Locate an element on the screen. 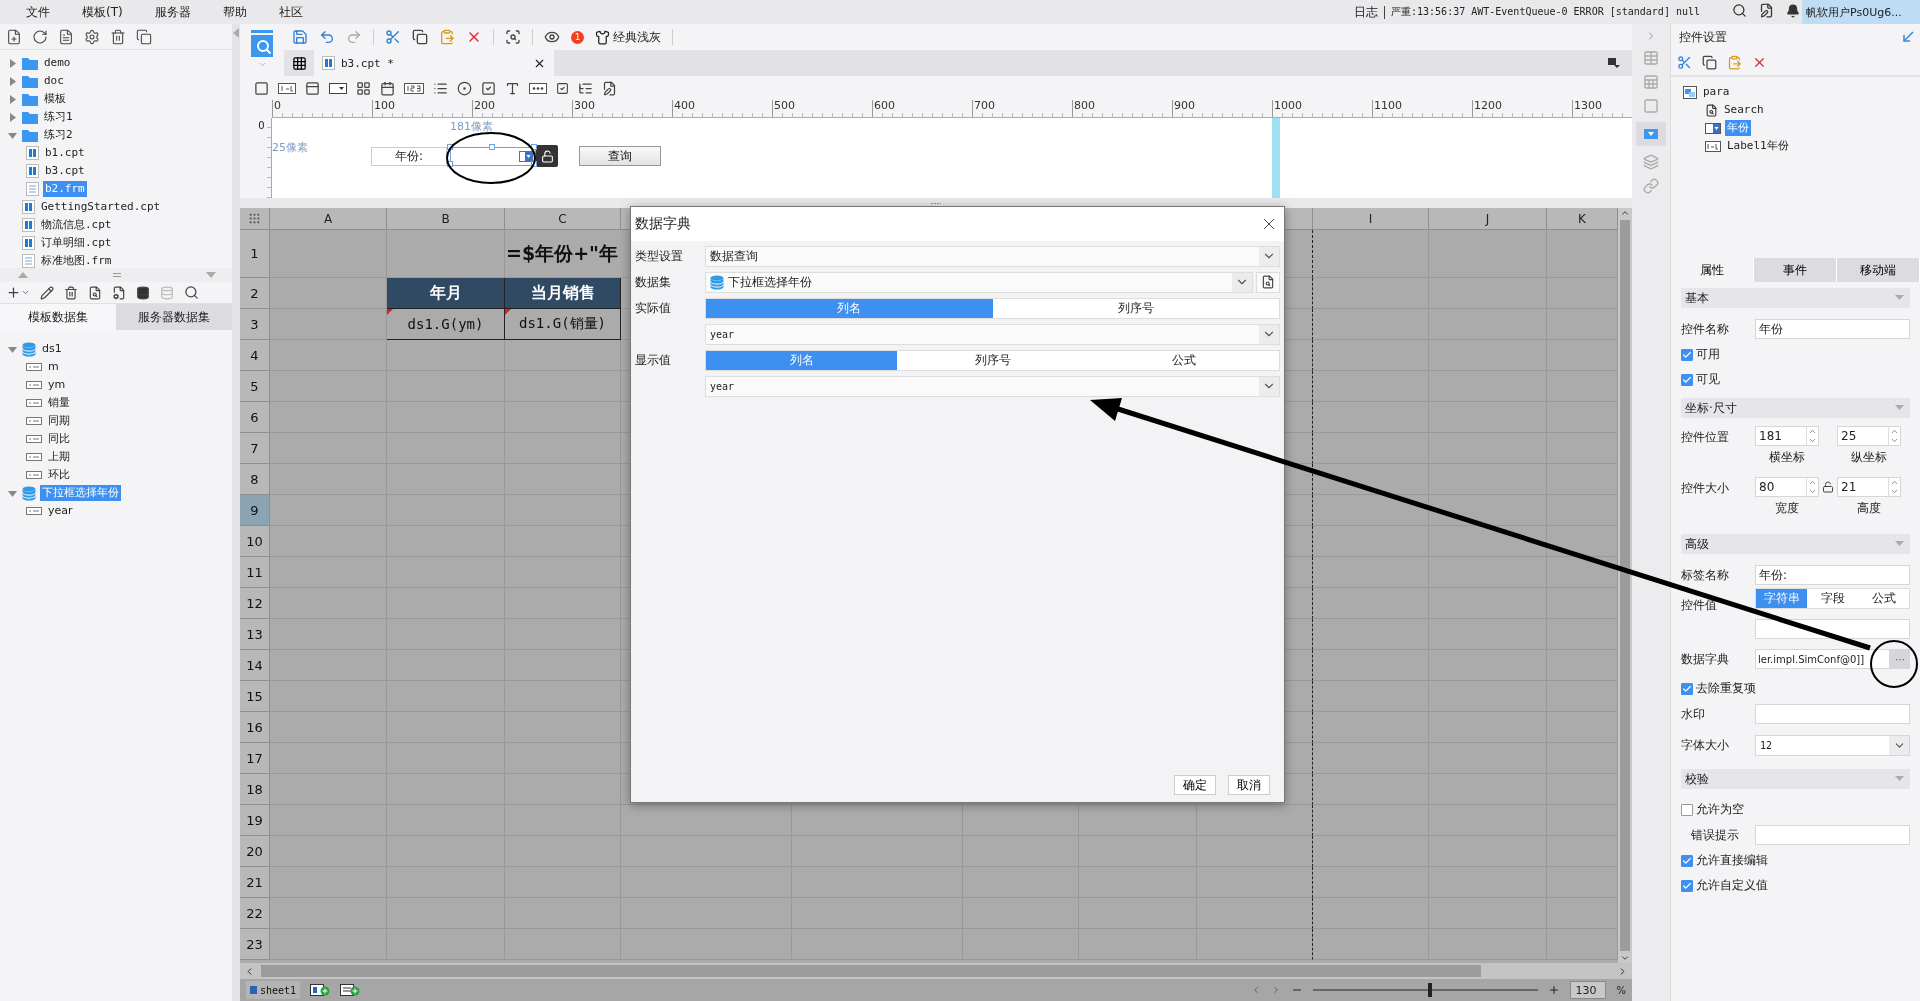 The image size is (1920, 1001). query-button: 查询 is located at coordinates (620, 156).